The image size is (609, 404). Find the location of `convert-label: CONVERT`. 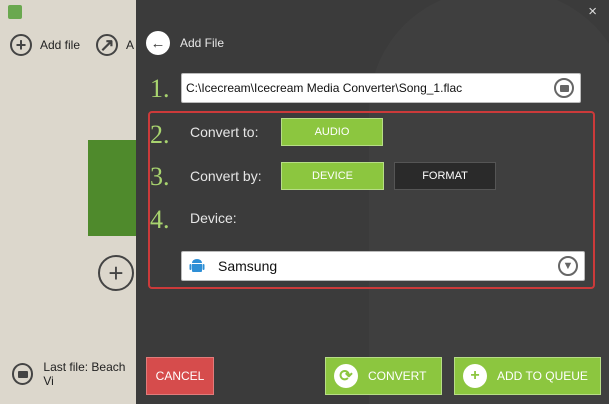

convert-label: CONVERT is located at coordinates (397, 376).